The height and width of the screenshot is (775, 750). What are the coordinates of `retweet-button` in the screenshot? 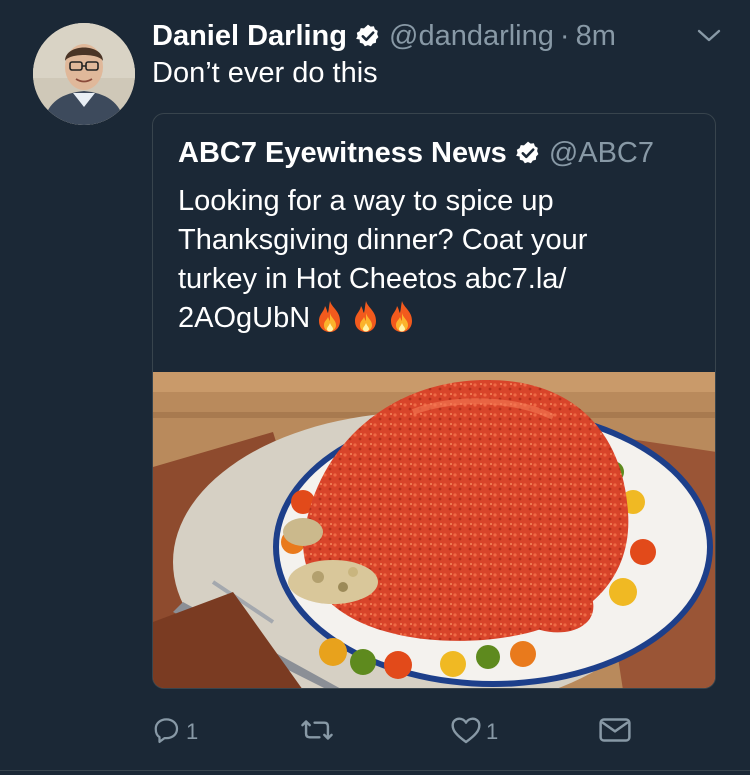 It's located at (319, 732).